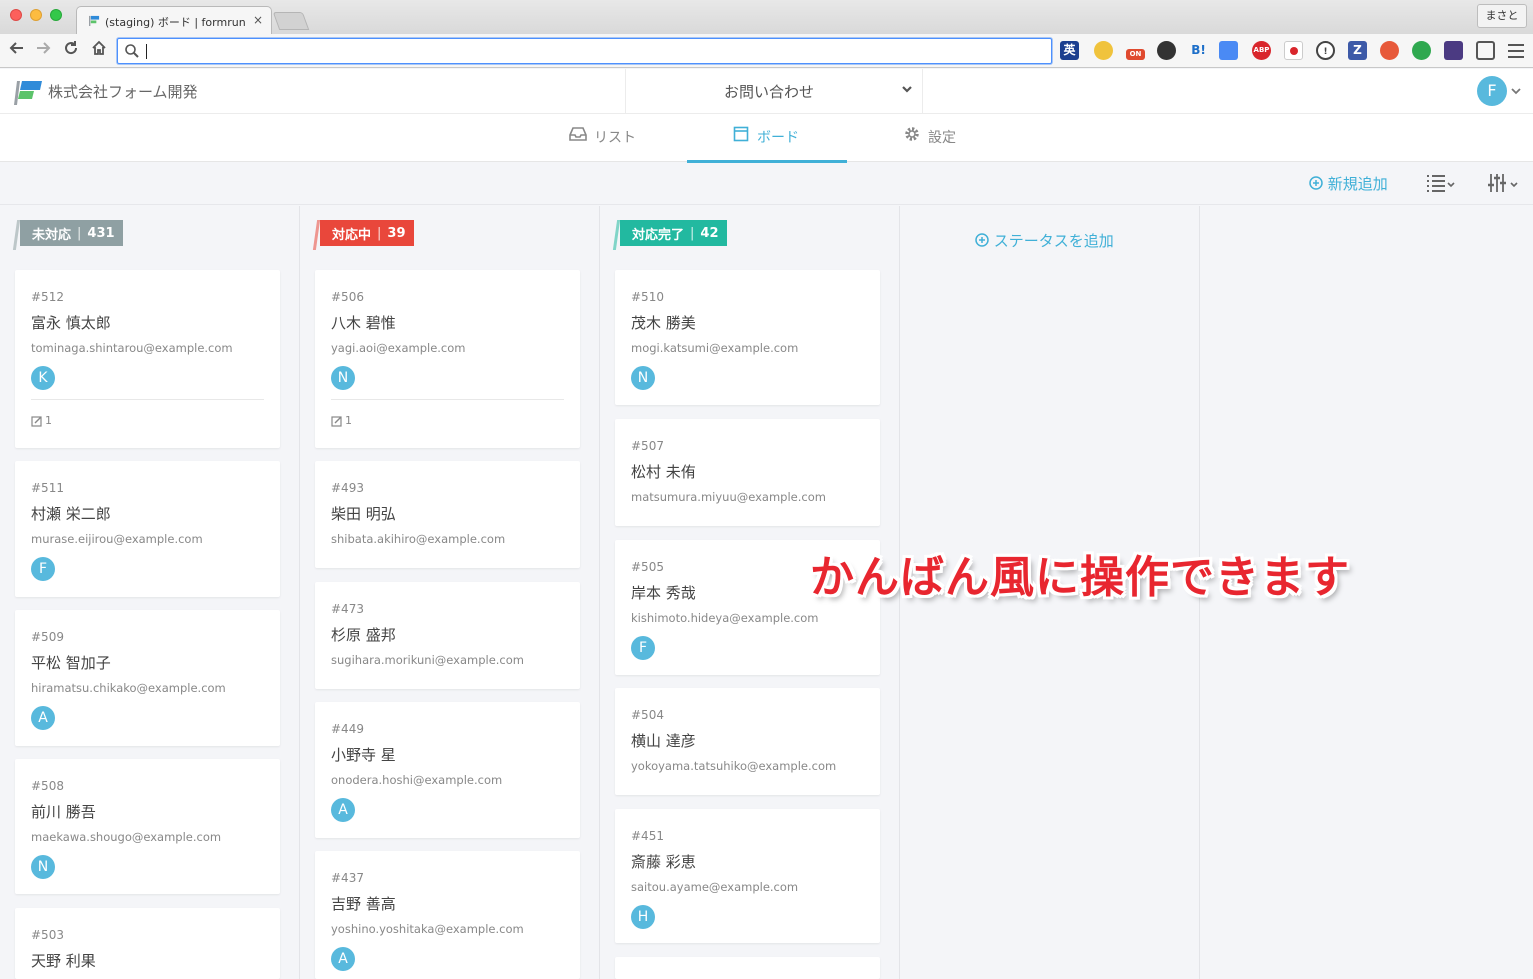 The image size is (1533, 979). Describe the element at coordinates (943, 138) in the screenshot. I see `tab-settings: 設定` at that location.